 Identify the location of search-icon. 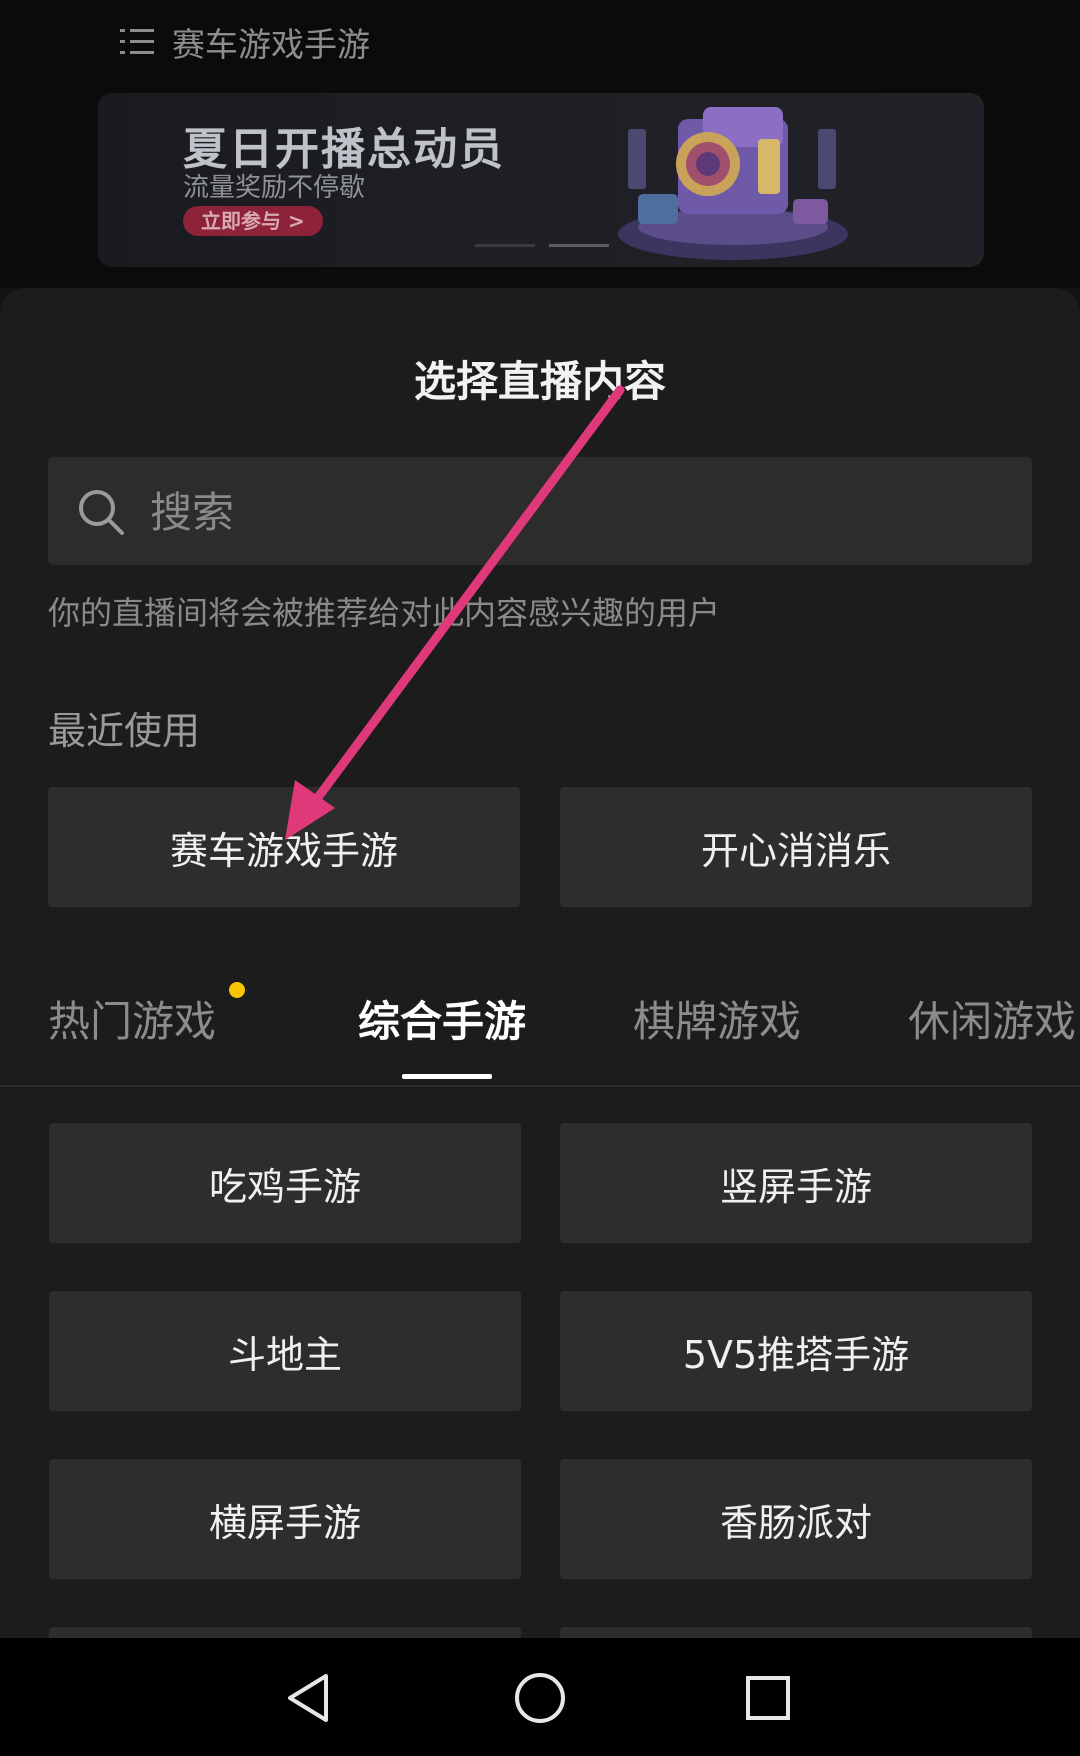
(101, 512).